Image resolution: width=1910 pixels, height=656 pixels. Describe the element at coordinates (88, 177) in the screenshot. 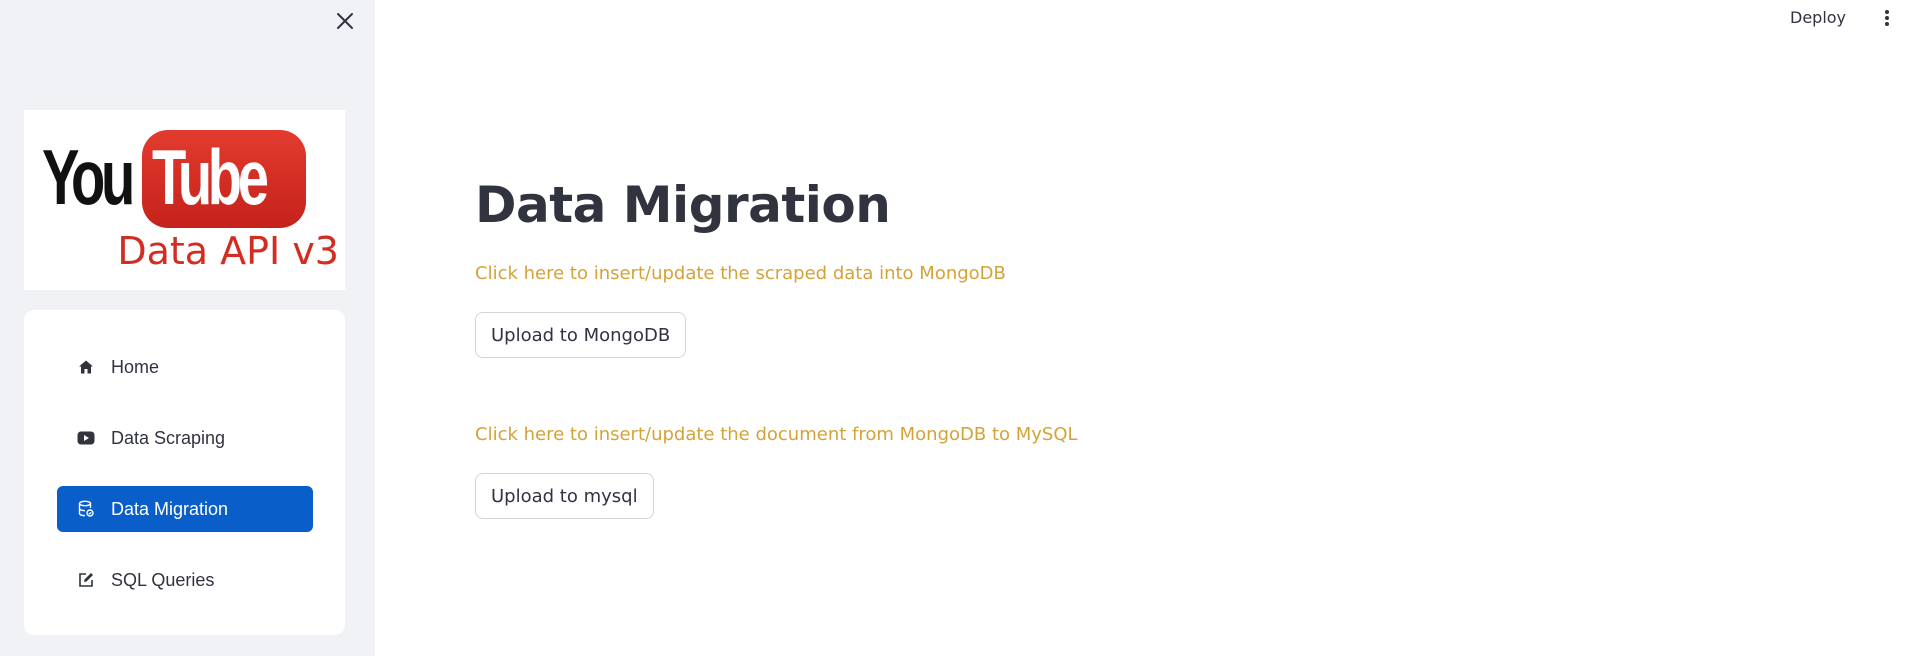

I see `logo-text-you: You` at that location.